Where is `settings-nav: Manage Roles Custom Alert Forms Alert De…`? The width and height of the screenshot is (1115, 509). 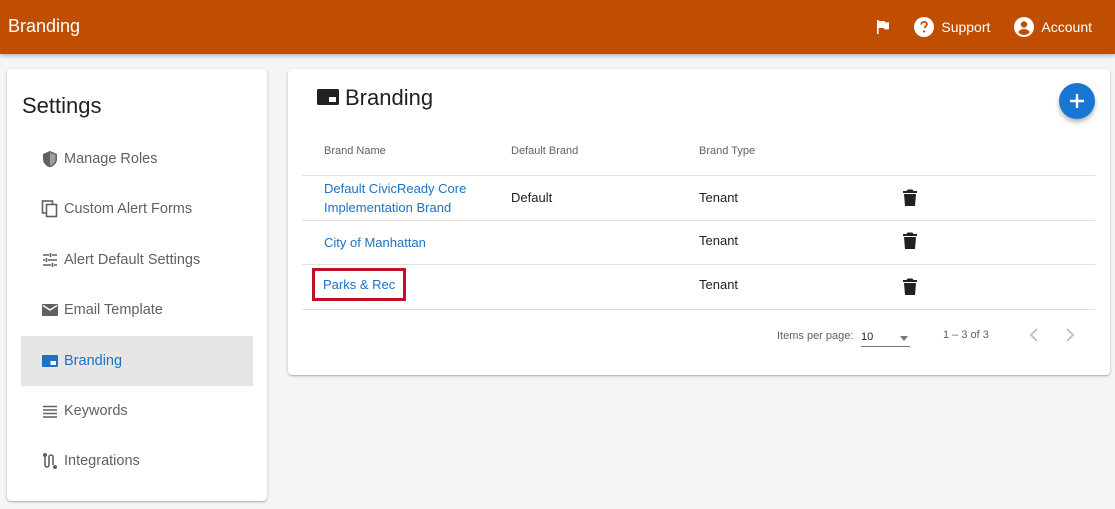 settings-nav: Manage Roles Custom Alert Forms Alert De… is located at coordinates (137, 310).